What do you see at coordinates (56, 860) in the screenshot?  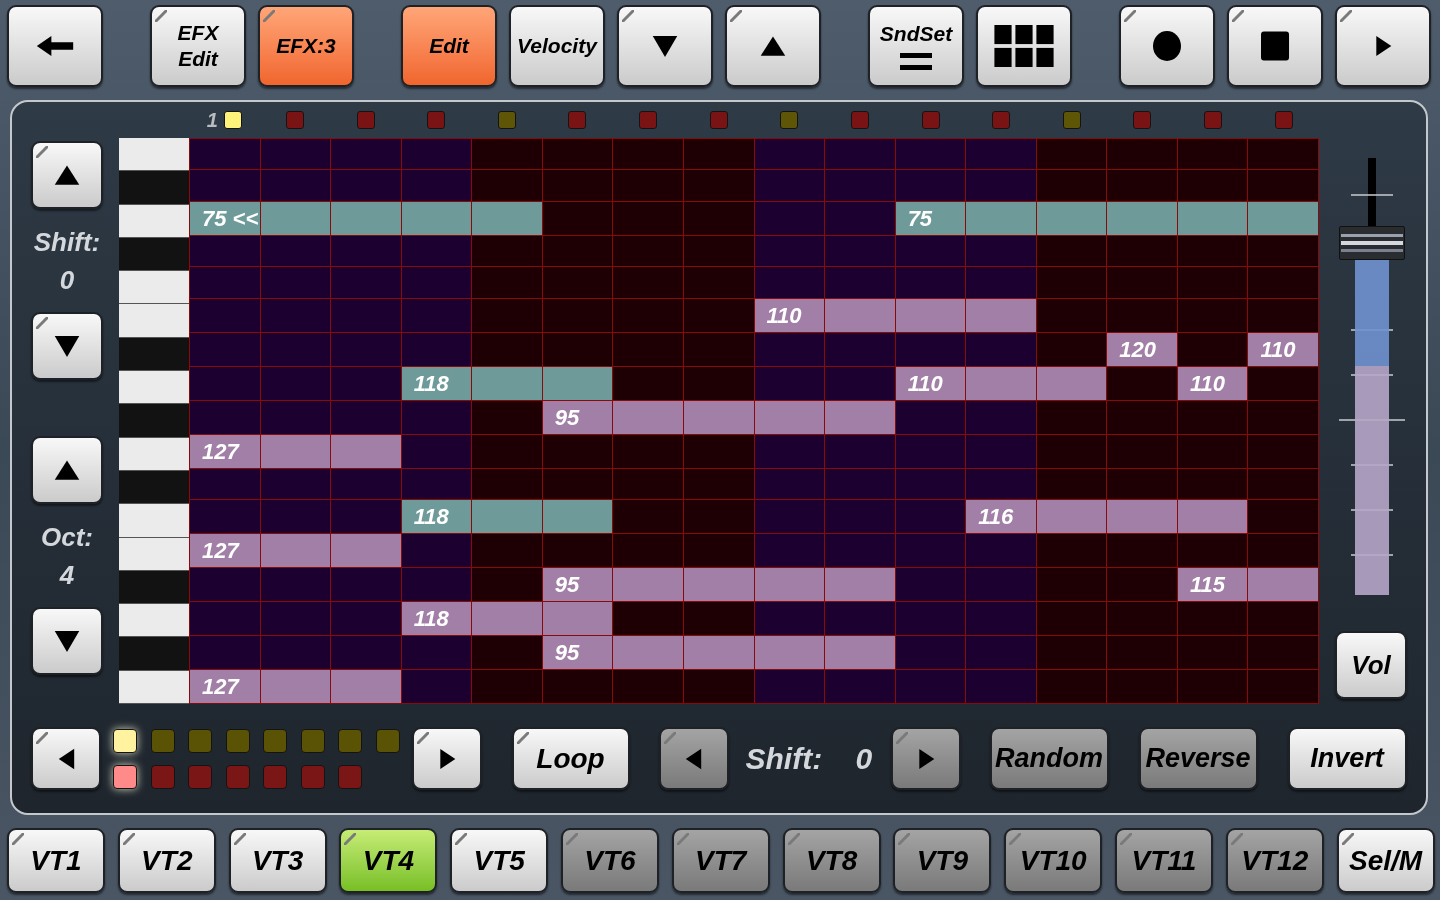 I see `track-tab: VT1` at bounding box center [56, 860].